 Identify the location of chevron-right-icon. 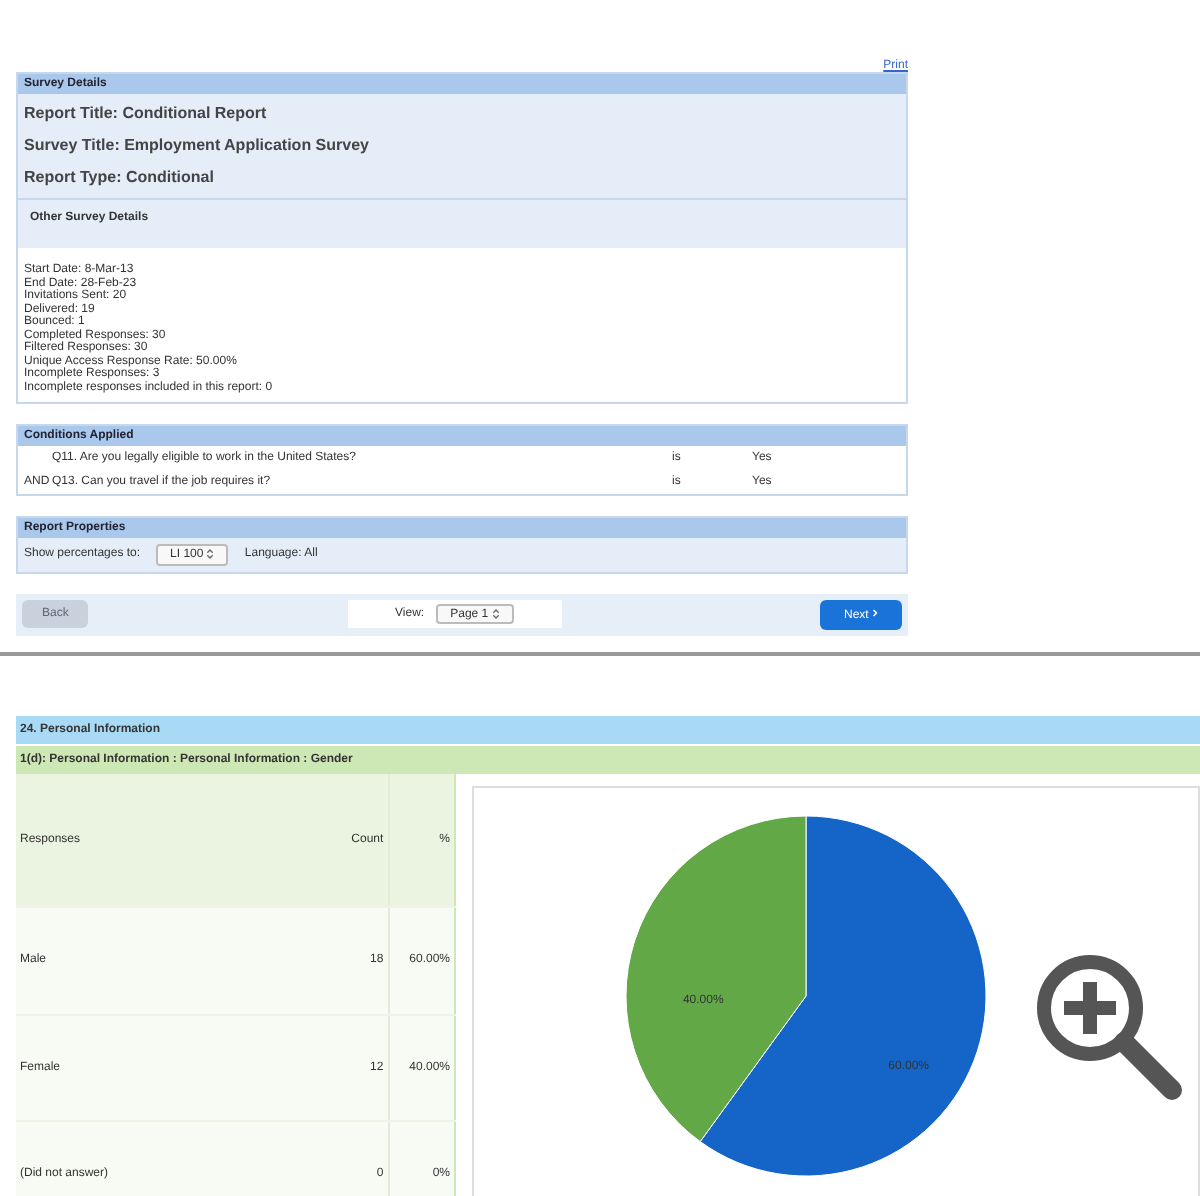
(875, 612).